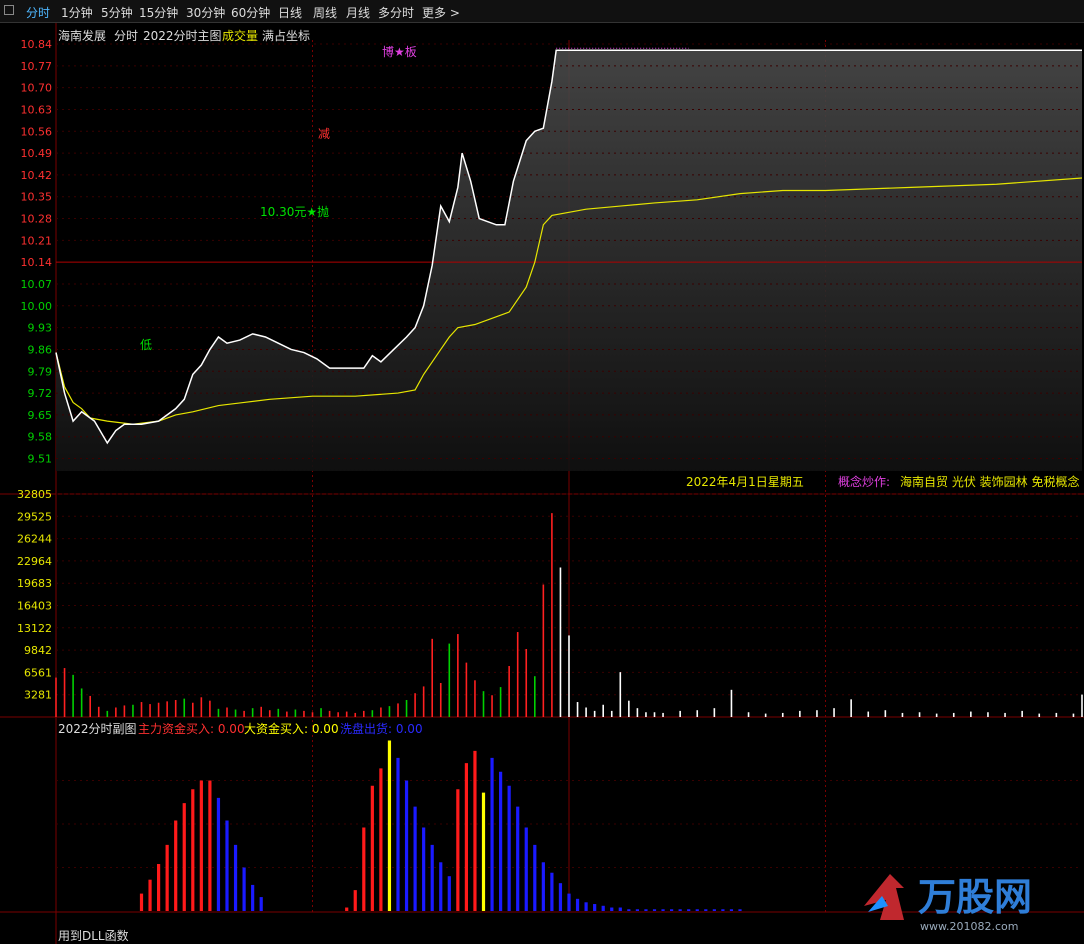 The image size is (1084, 944). Describe the element at coordinates (864, 482) in the screenshot. I see `concept-label: 概念炒作:` at that location.